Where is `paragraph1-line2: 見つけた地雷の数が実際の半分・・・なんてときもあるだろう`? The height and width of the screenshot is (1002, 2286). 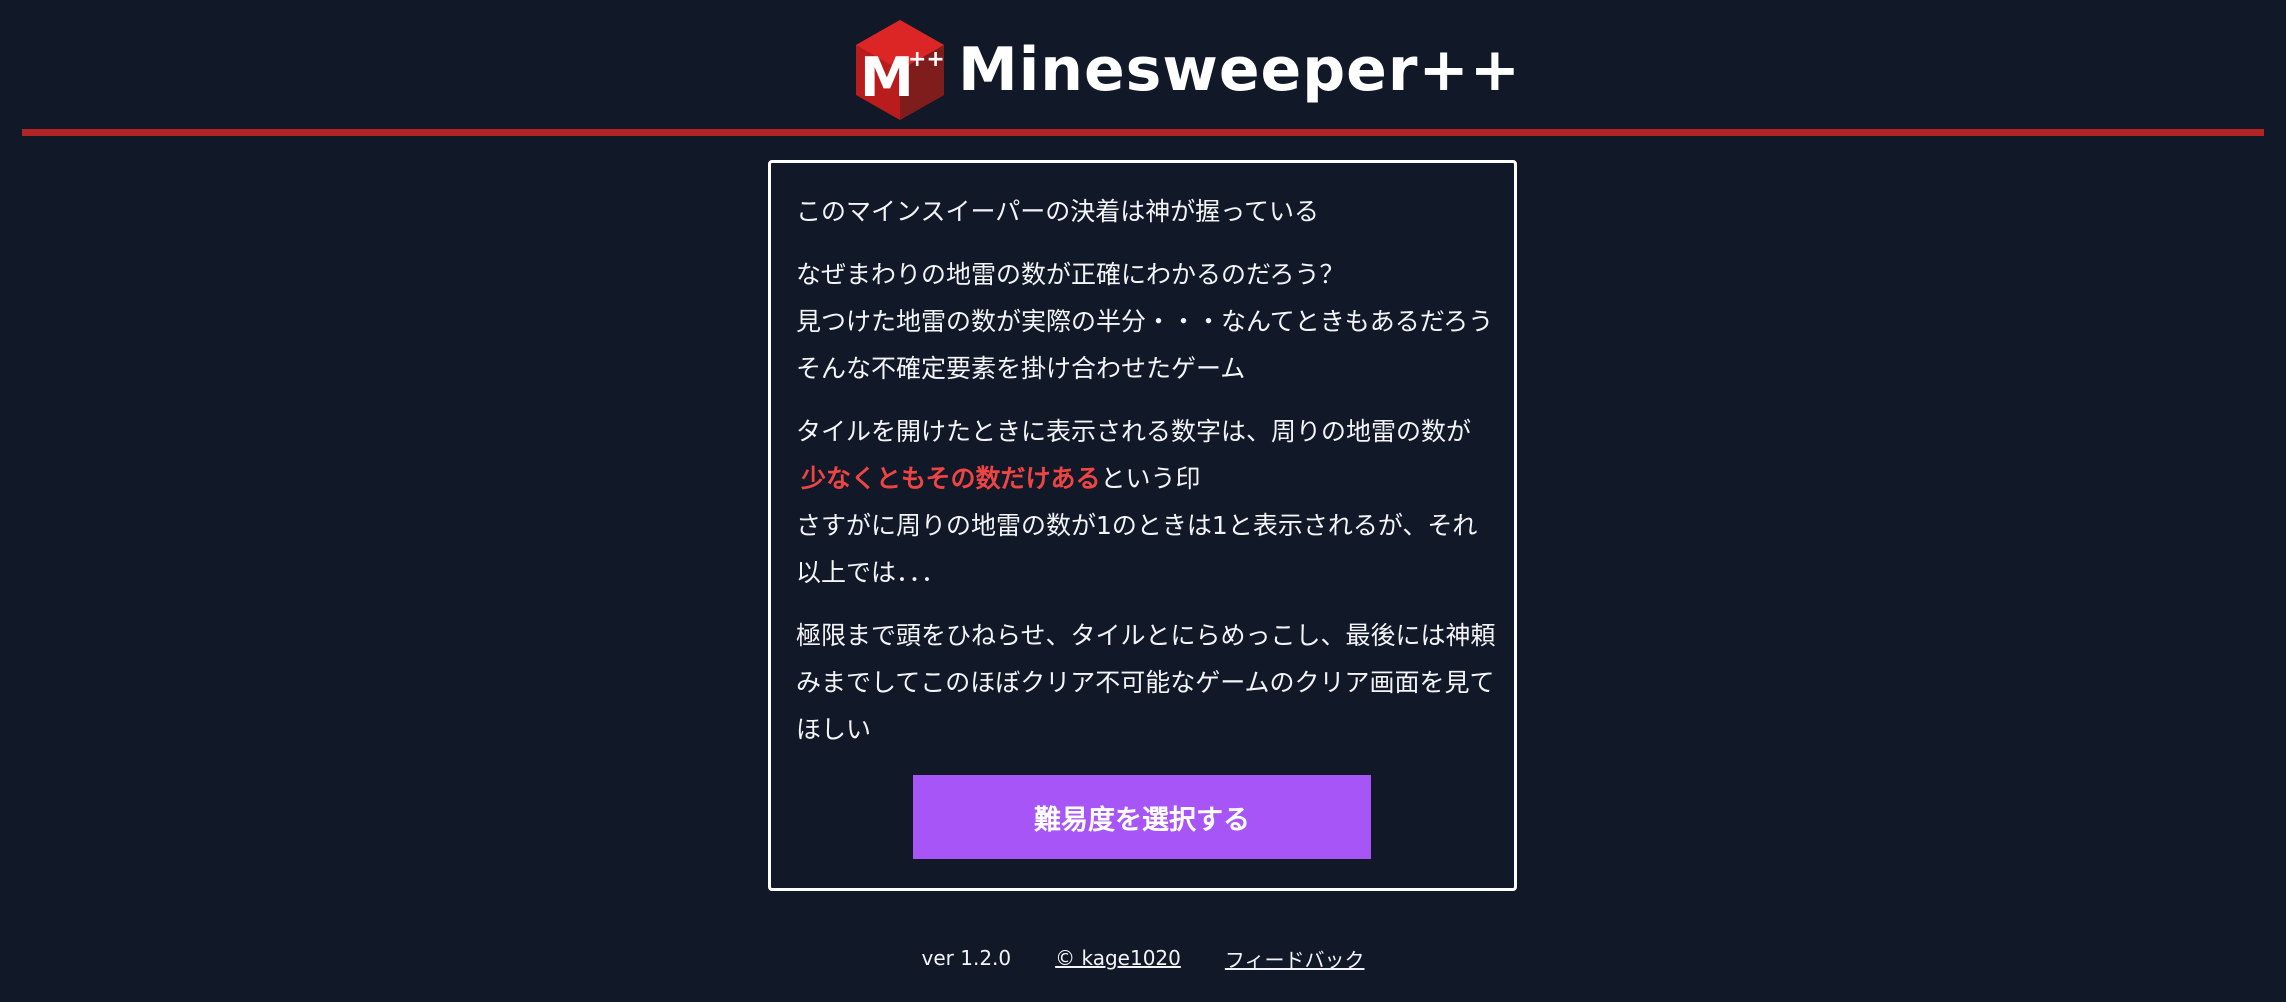 paragraph1-line2: 見つけた地雷の数が実際の半分・・・なんてときもあるだろう is located at coordinates (1145, 321).